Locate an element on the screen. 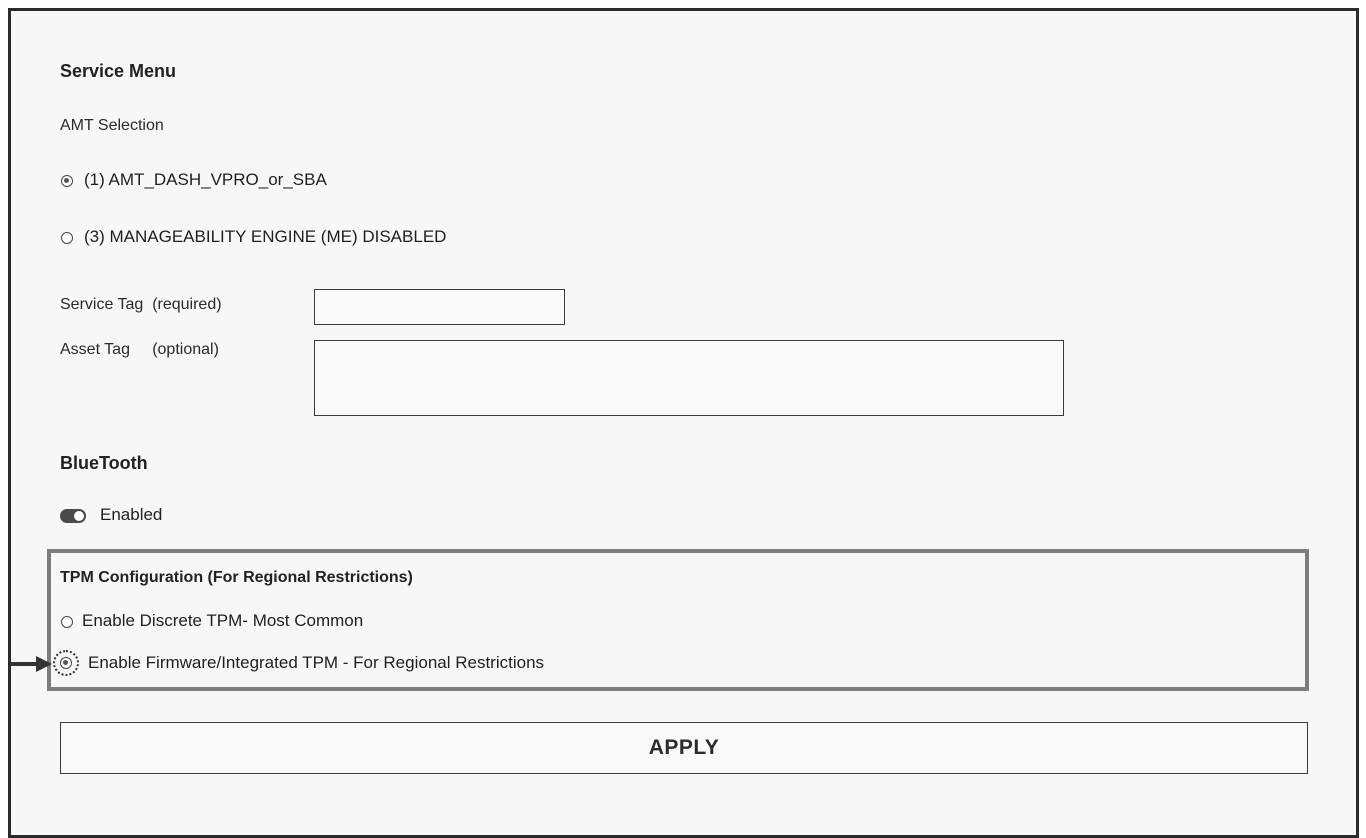 The width and height of the screenshot is (1366, 838). arrow-pointer-icon is located at coordinates (31, 664).